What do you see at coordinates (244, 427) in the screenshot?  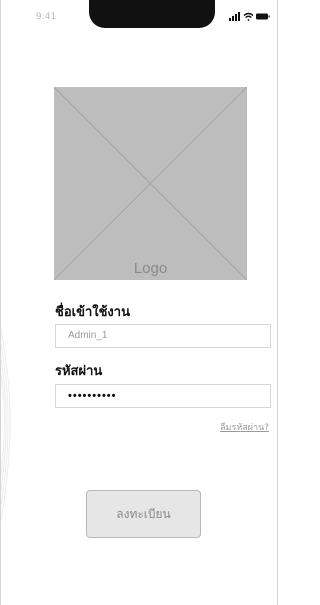 I see `forgot-password-link: ลืมรหัสผ่าน?` at bounding box center [244, 427].